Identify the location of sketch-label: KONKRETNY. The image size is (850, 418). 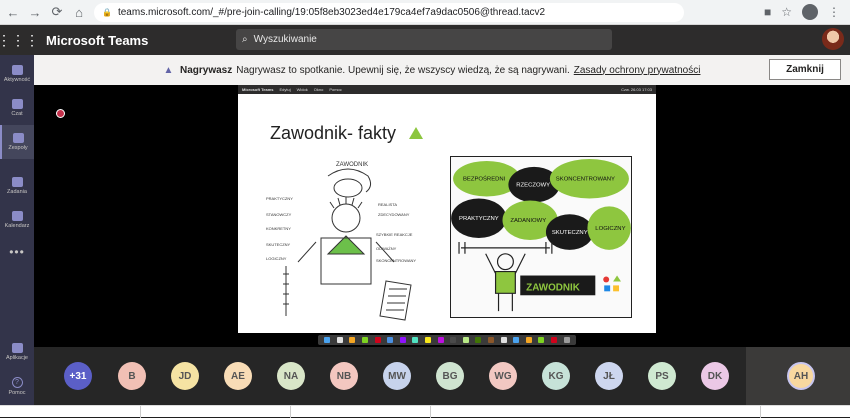
(278, 228).